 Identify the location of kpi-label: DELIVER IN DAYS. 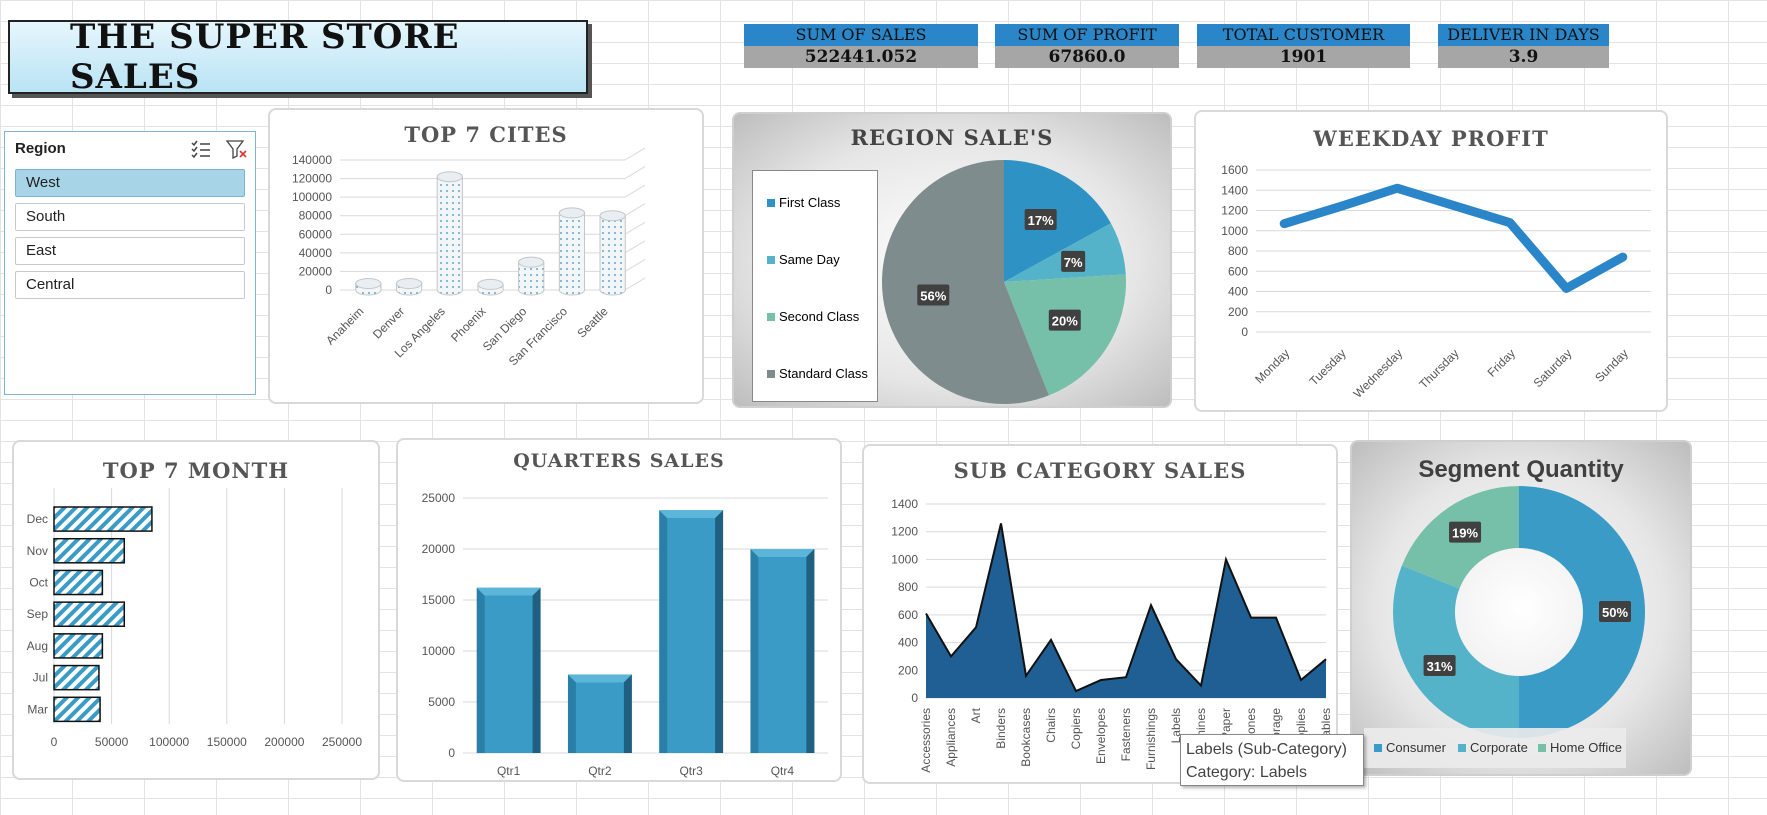
(1523, 35).